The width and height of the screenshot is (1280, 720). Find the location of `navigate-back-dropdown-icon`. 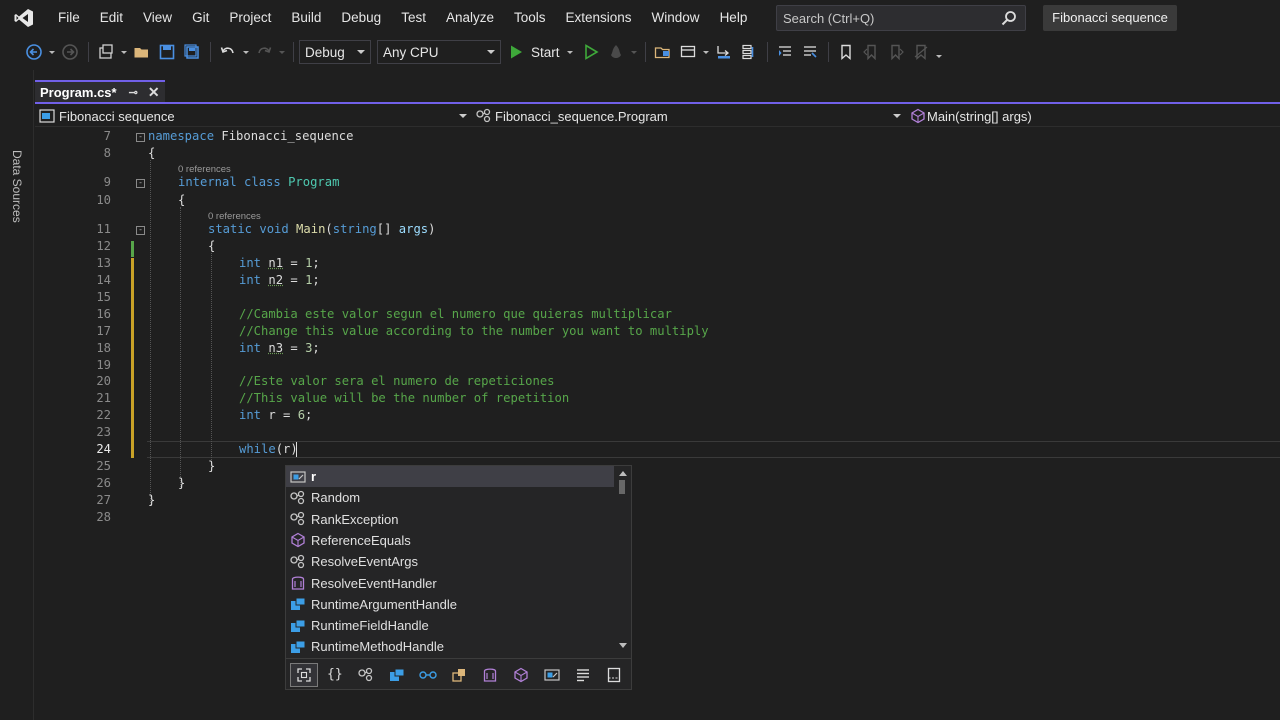

navigate-back-dropdown-icon is located at coordinates (52, 52).